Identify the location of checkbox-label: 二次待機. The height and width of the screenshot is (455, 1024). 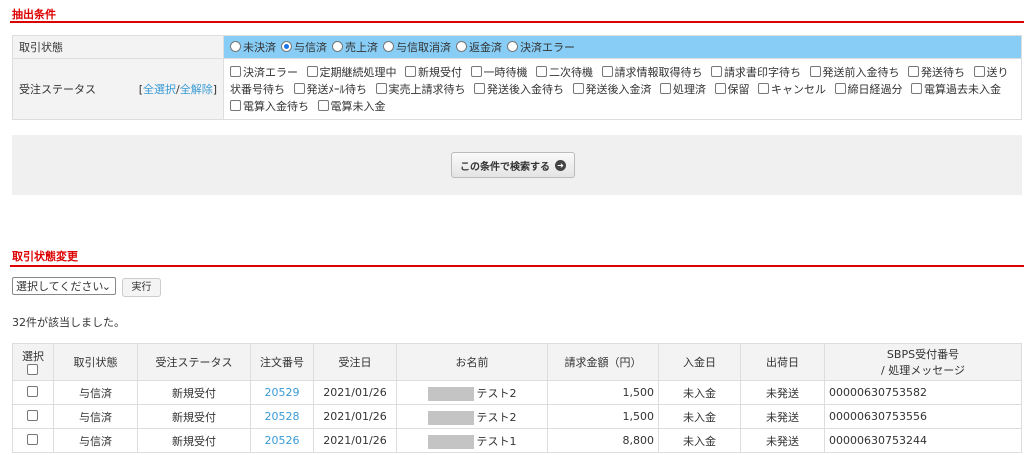
(571, 72).